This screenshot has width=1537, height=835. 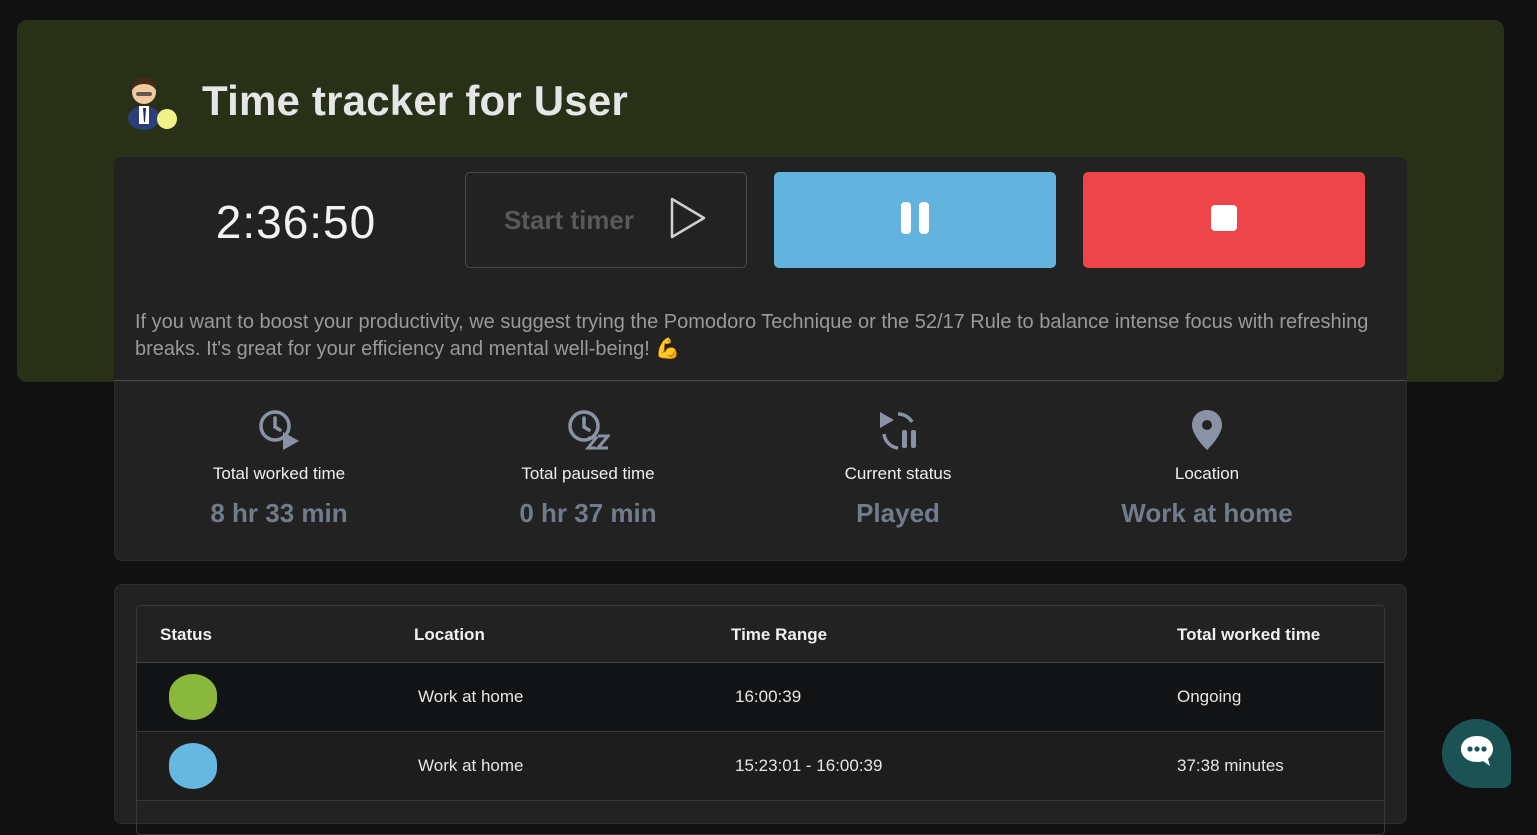 I want to click on title-row: Time tracker for User, so click(x=375, y=101).